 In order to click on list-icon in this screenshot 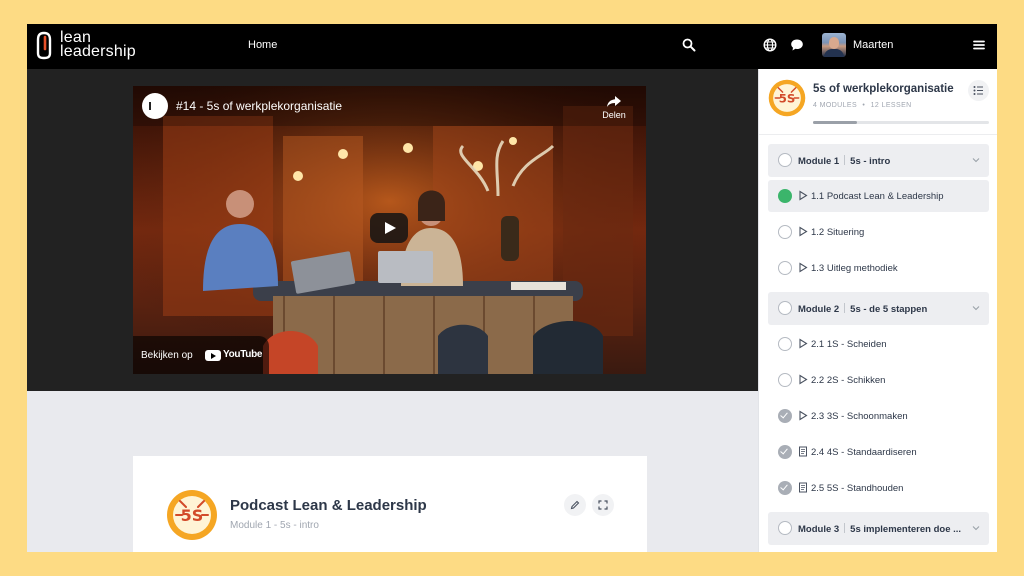, I will do `click(978, 90)`.